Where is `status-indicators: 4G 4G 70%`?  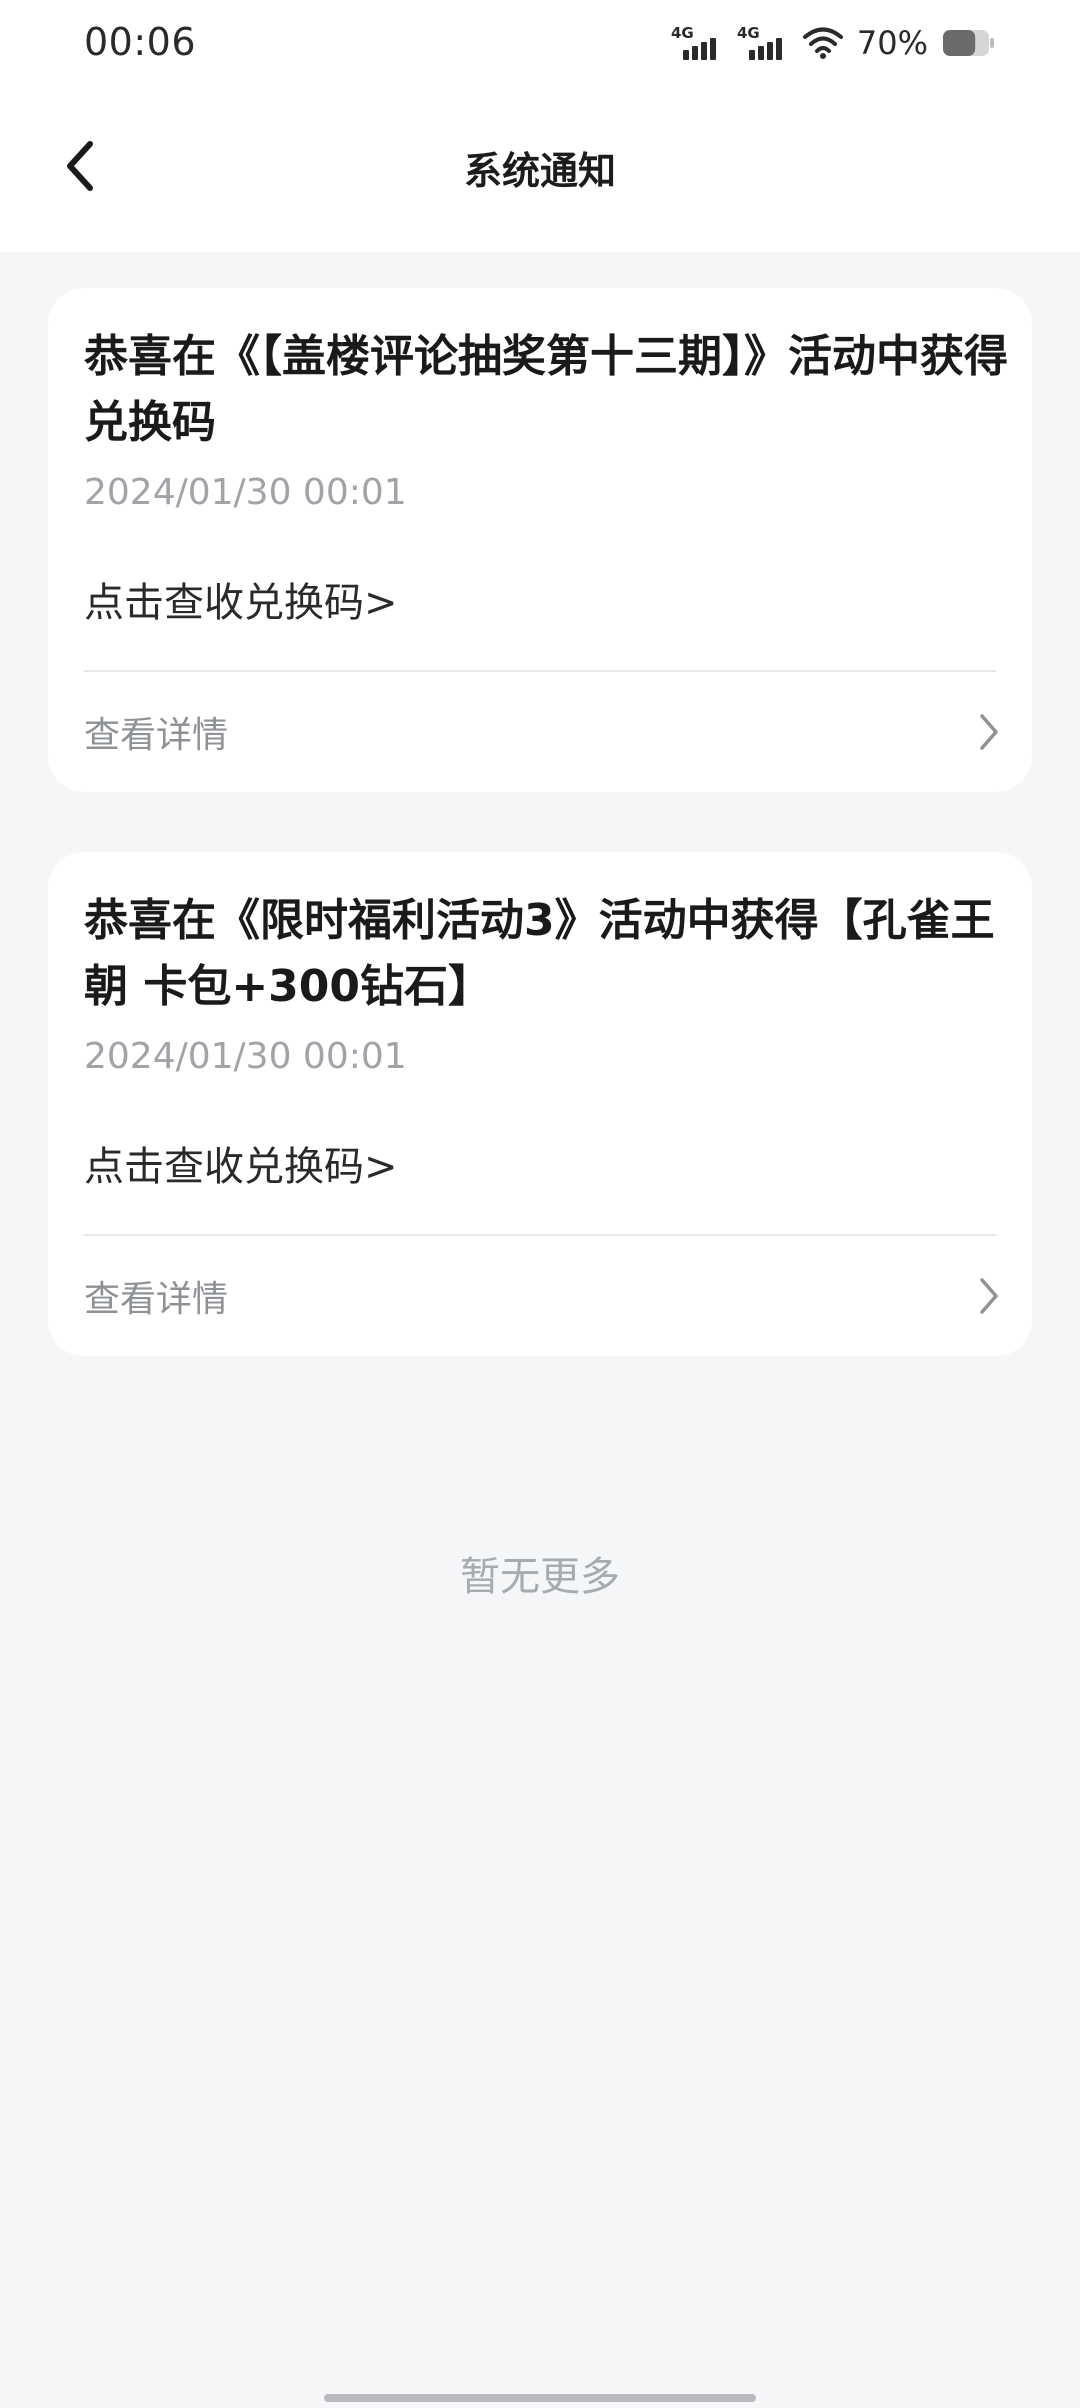
status-indicators: 4G 4G 70% is located at coordinates (833, 43).